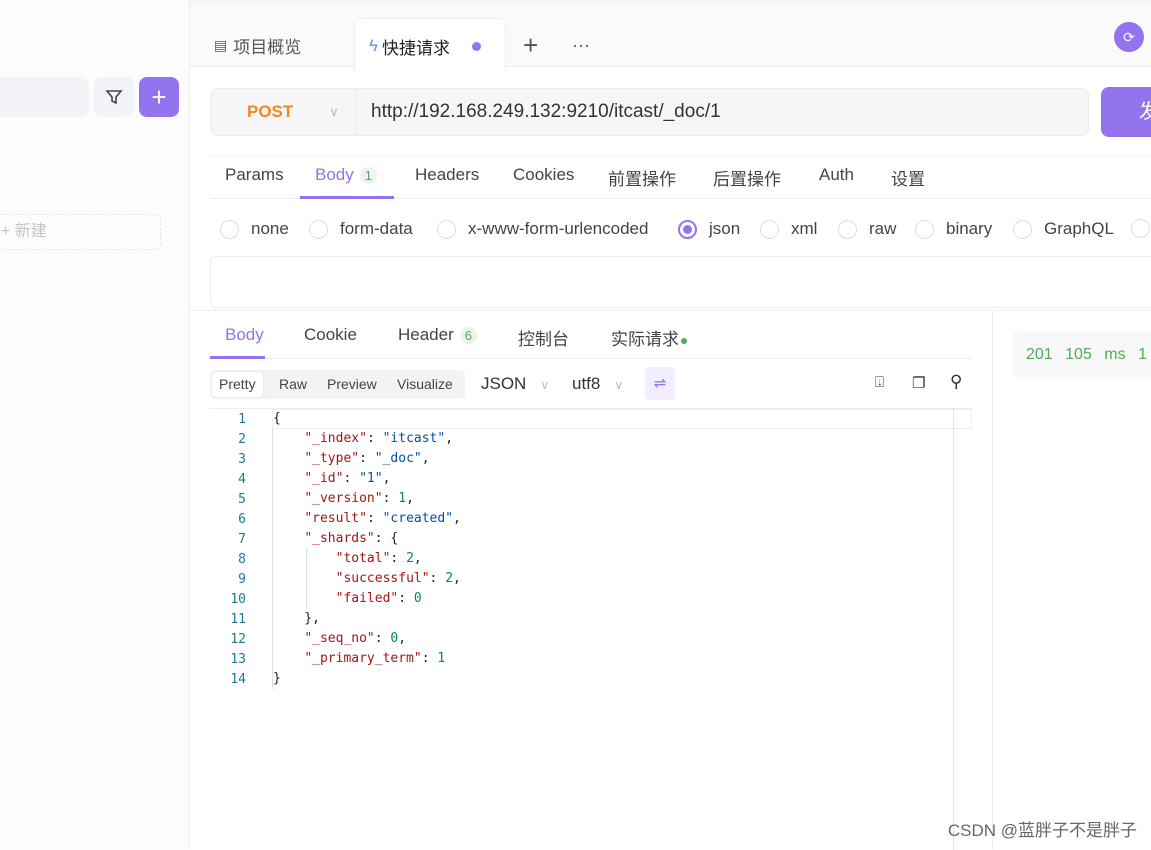 This screenshot has height=850, width=1151. I want to click on tab-params: Params, so click(254, 175).